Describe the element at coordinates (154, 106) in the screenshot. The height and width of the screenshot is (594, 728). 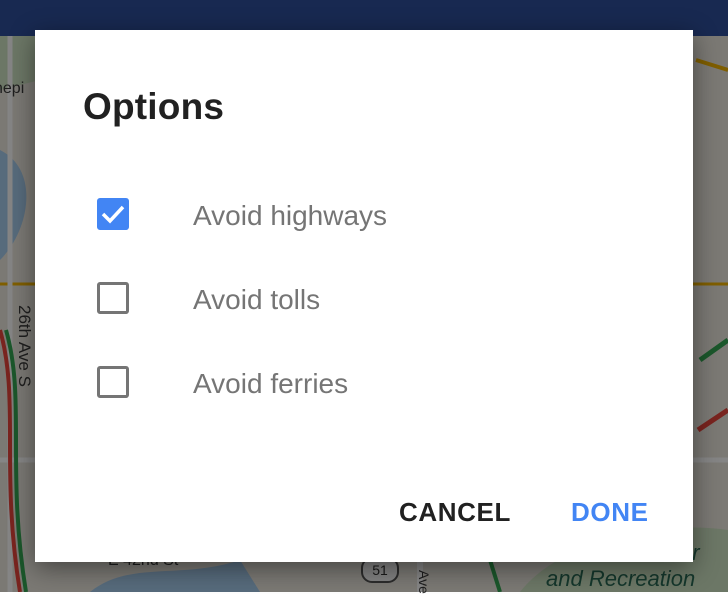
I see `dialog-title: Options` at that location.